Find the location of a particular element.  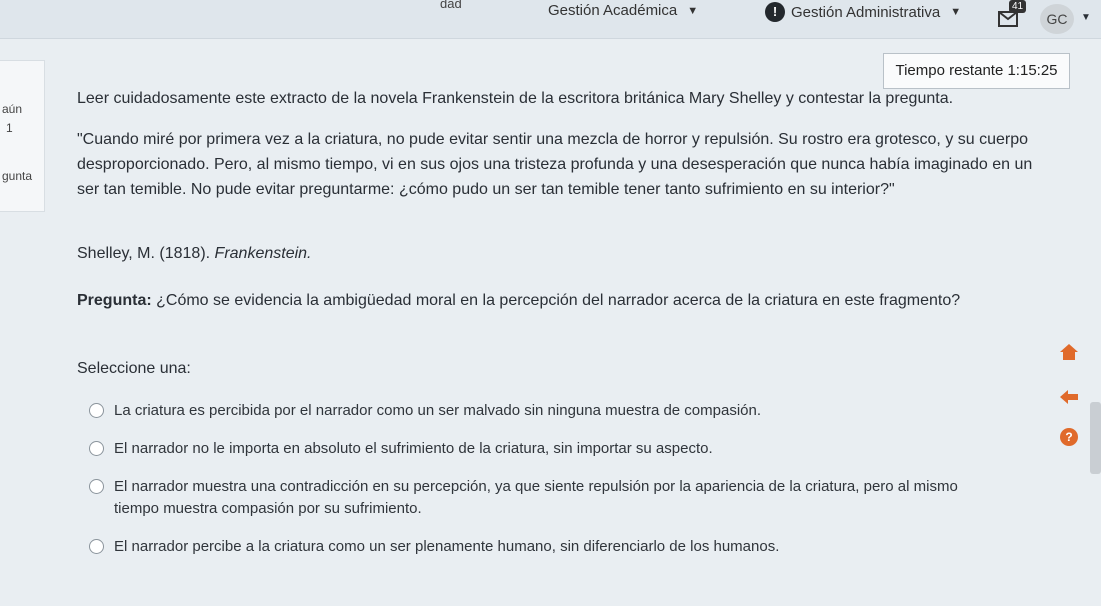

nav-item-label: Gestión Académica is located at coordinates (613, 10).